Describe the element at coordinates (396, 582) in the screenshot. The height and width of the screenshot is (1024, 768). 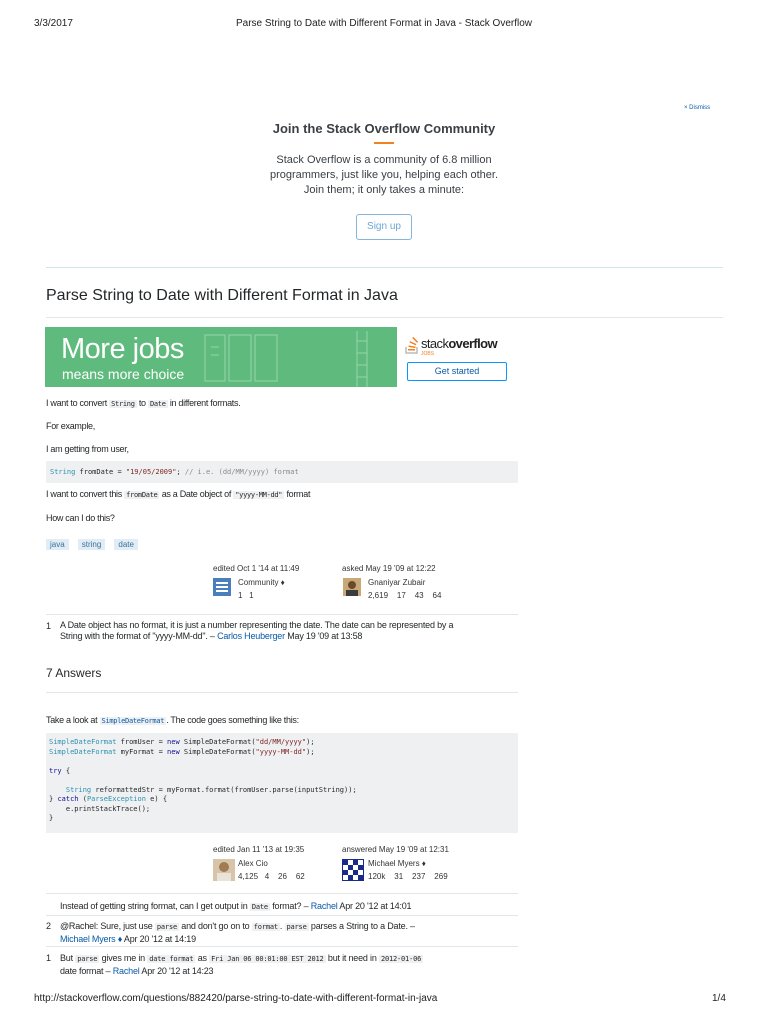
I see `asker-user: Gnaniyar Zubair` at that location.